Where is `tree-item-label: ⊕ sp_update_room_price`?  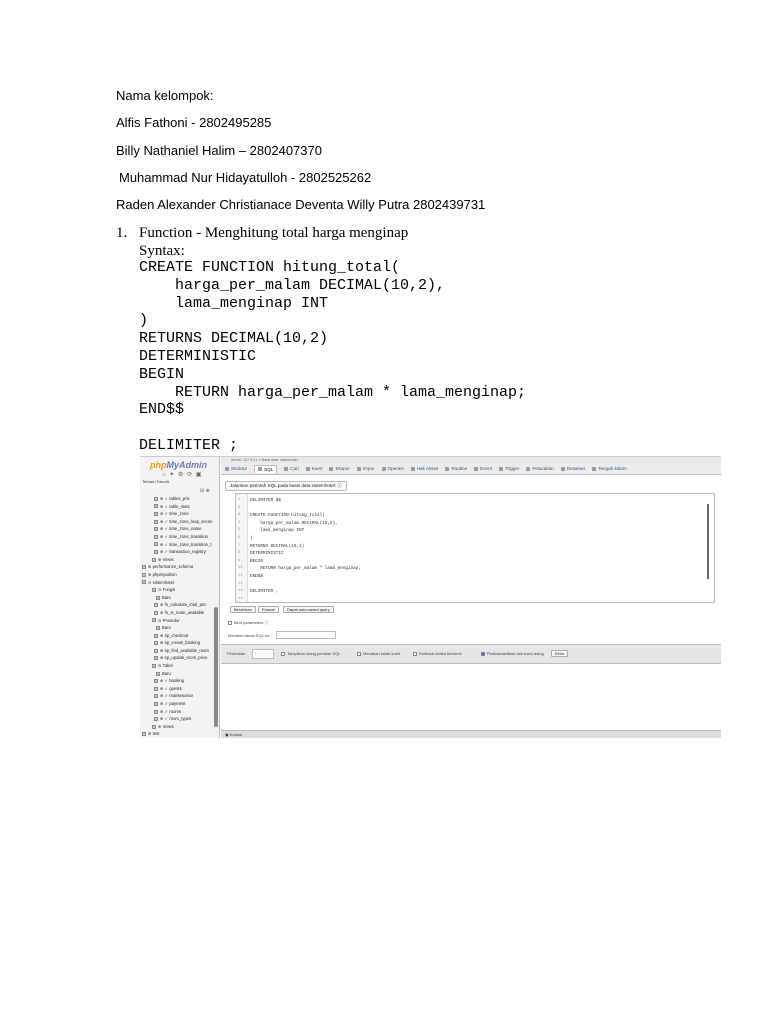 tree-item-label: ⊕ sp_update_room_price is located at coordinates (184, 658).